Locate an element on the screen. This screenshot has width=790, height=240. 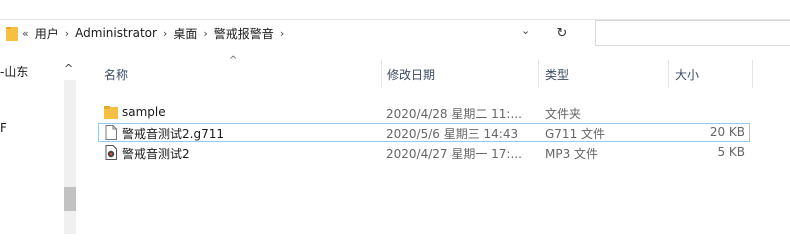
refresh-icon: ↻ is located at coordinates (562, 33).